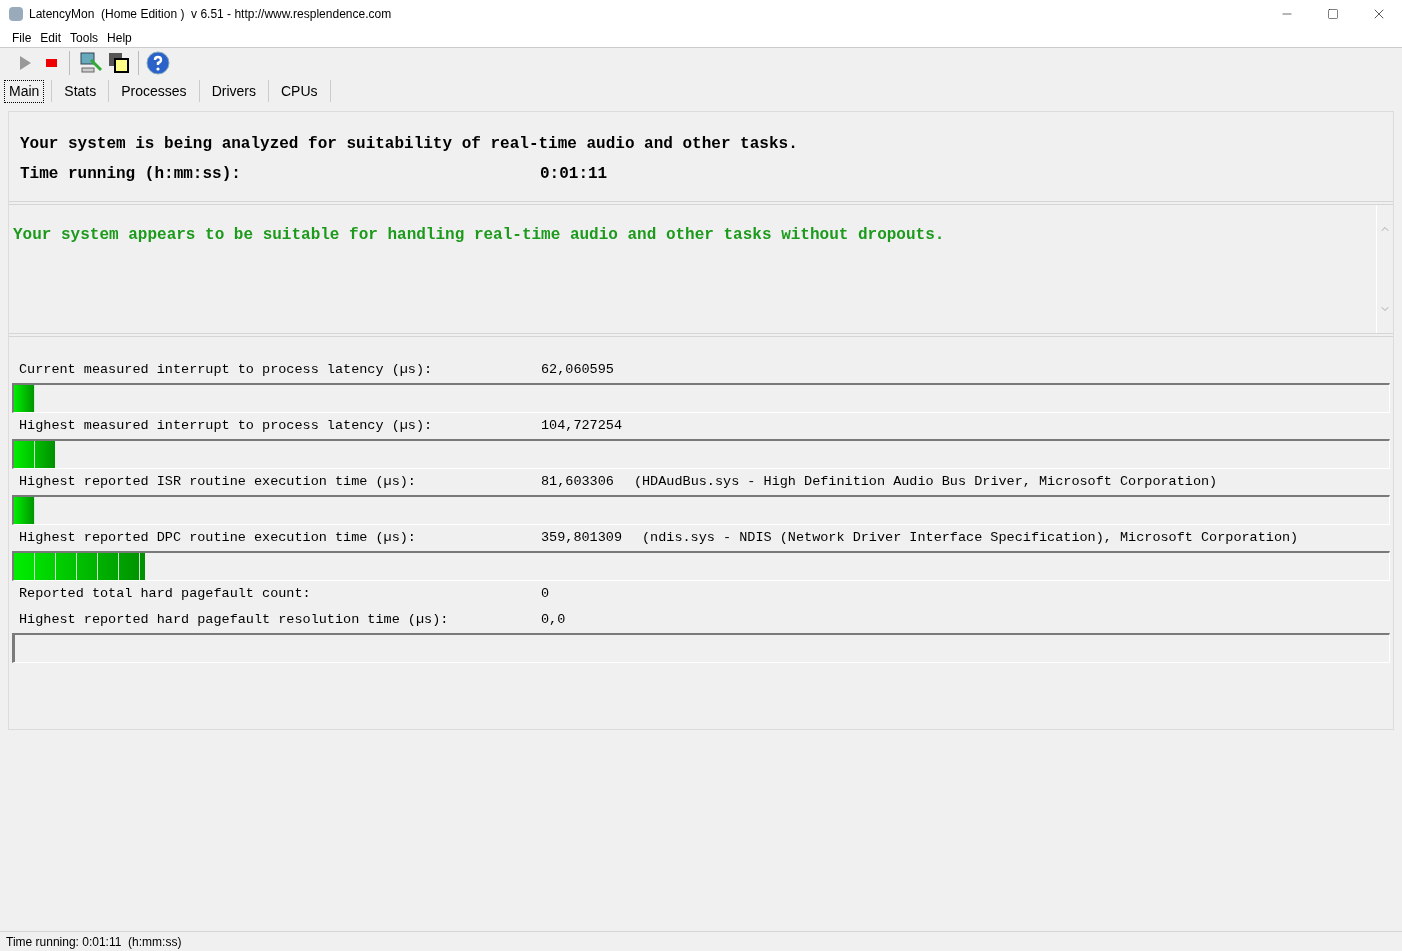  Describe the element at coordinates (24, 91) in the screenshot. I see `tab: Main` at that location.